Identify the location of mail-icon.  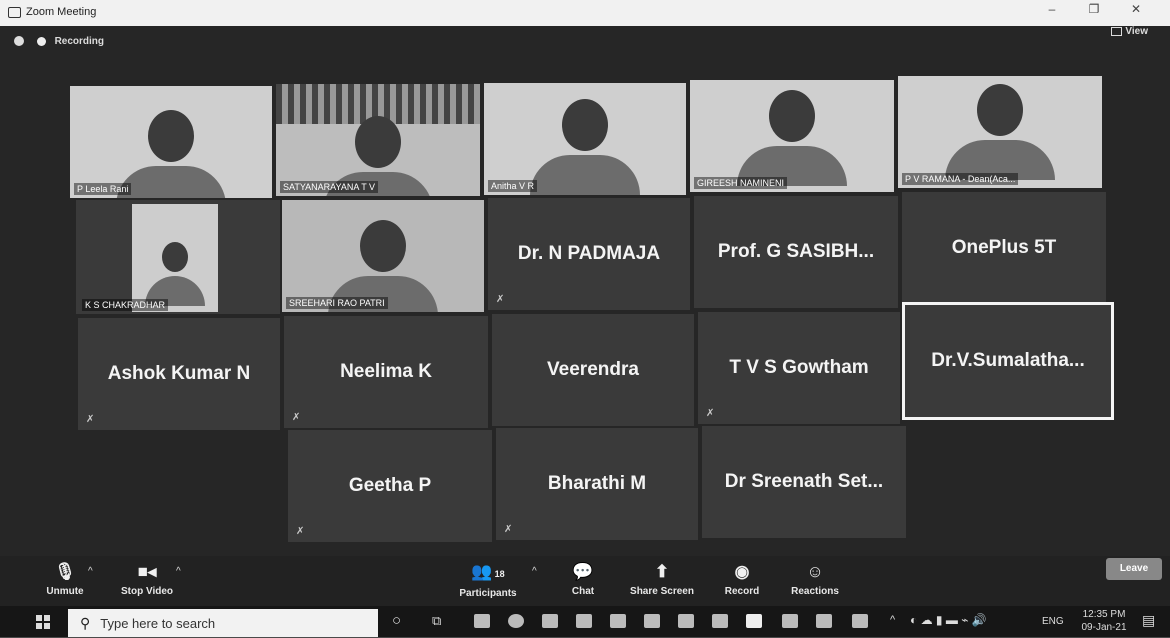
(584, 621).